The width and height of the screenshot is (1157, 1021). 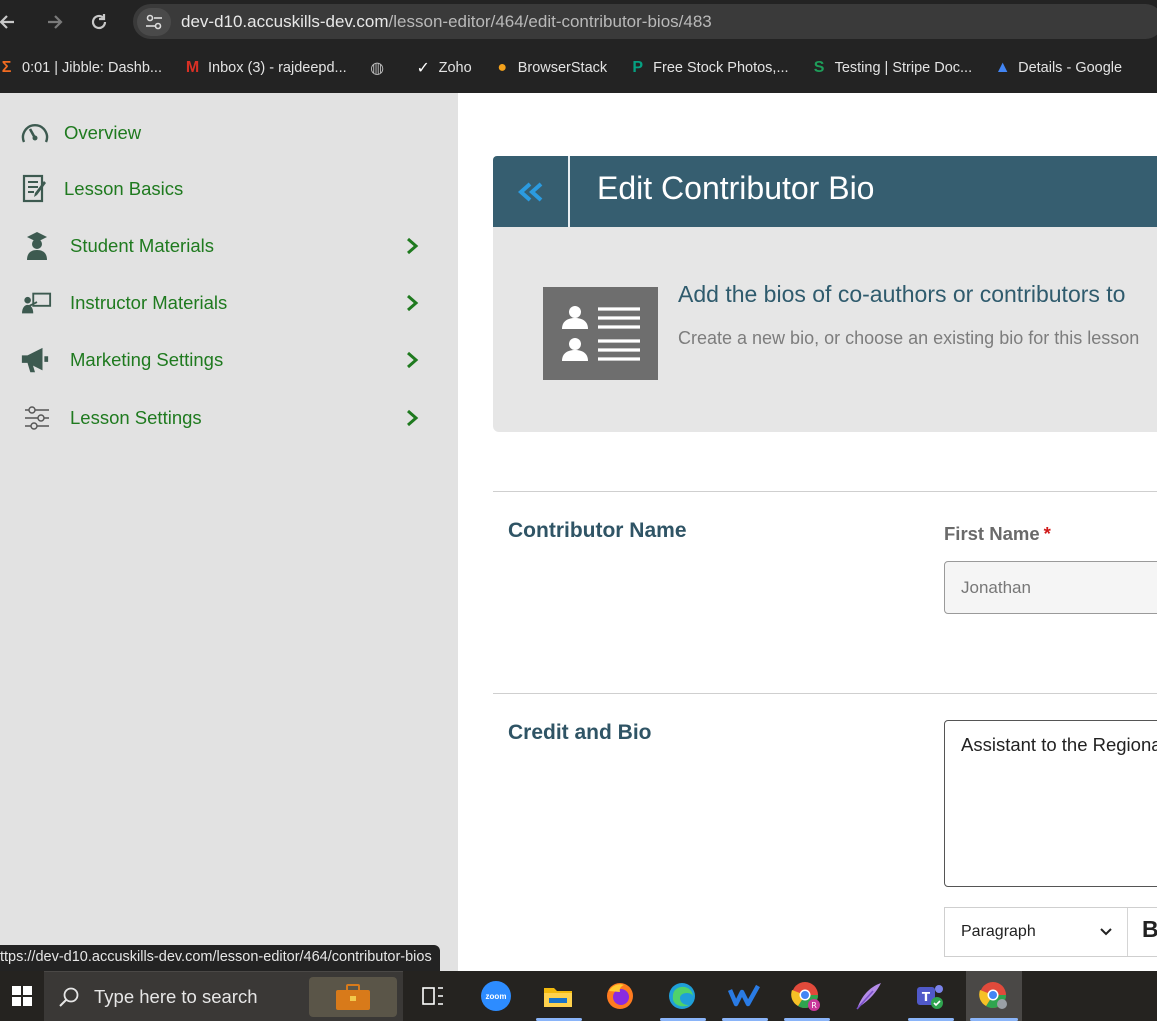 I want to click on credit-bio-textarea: Assistant to the Regional Manager, so click(x=1050, y=803).